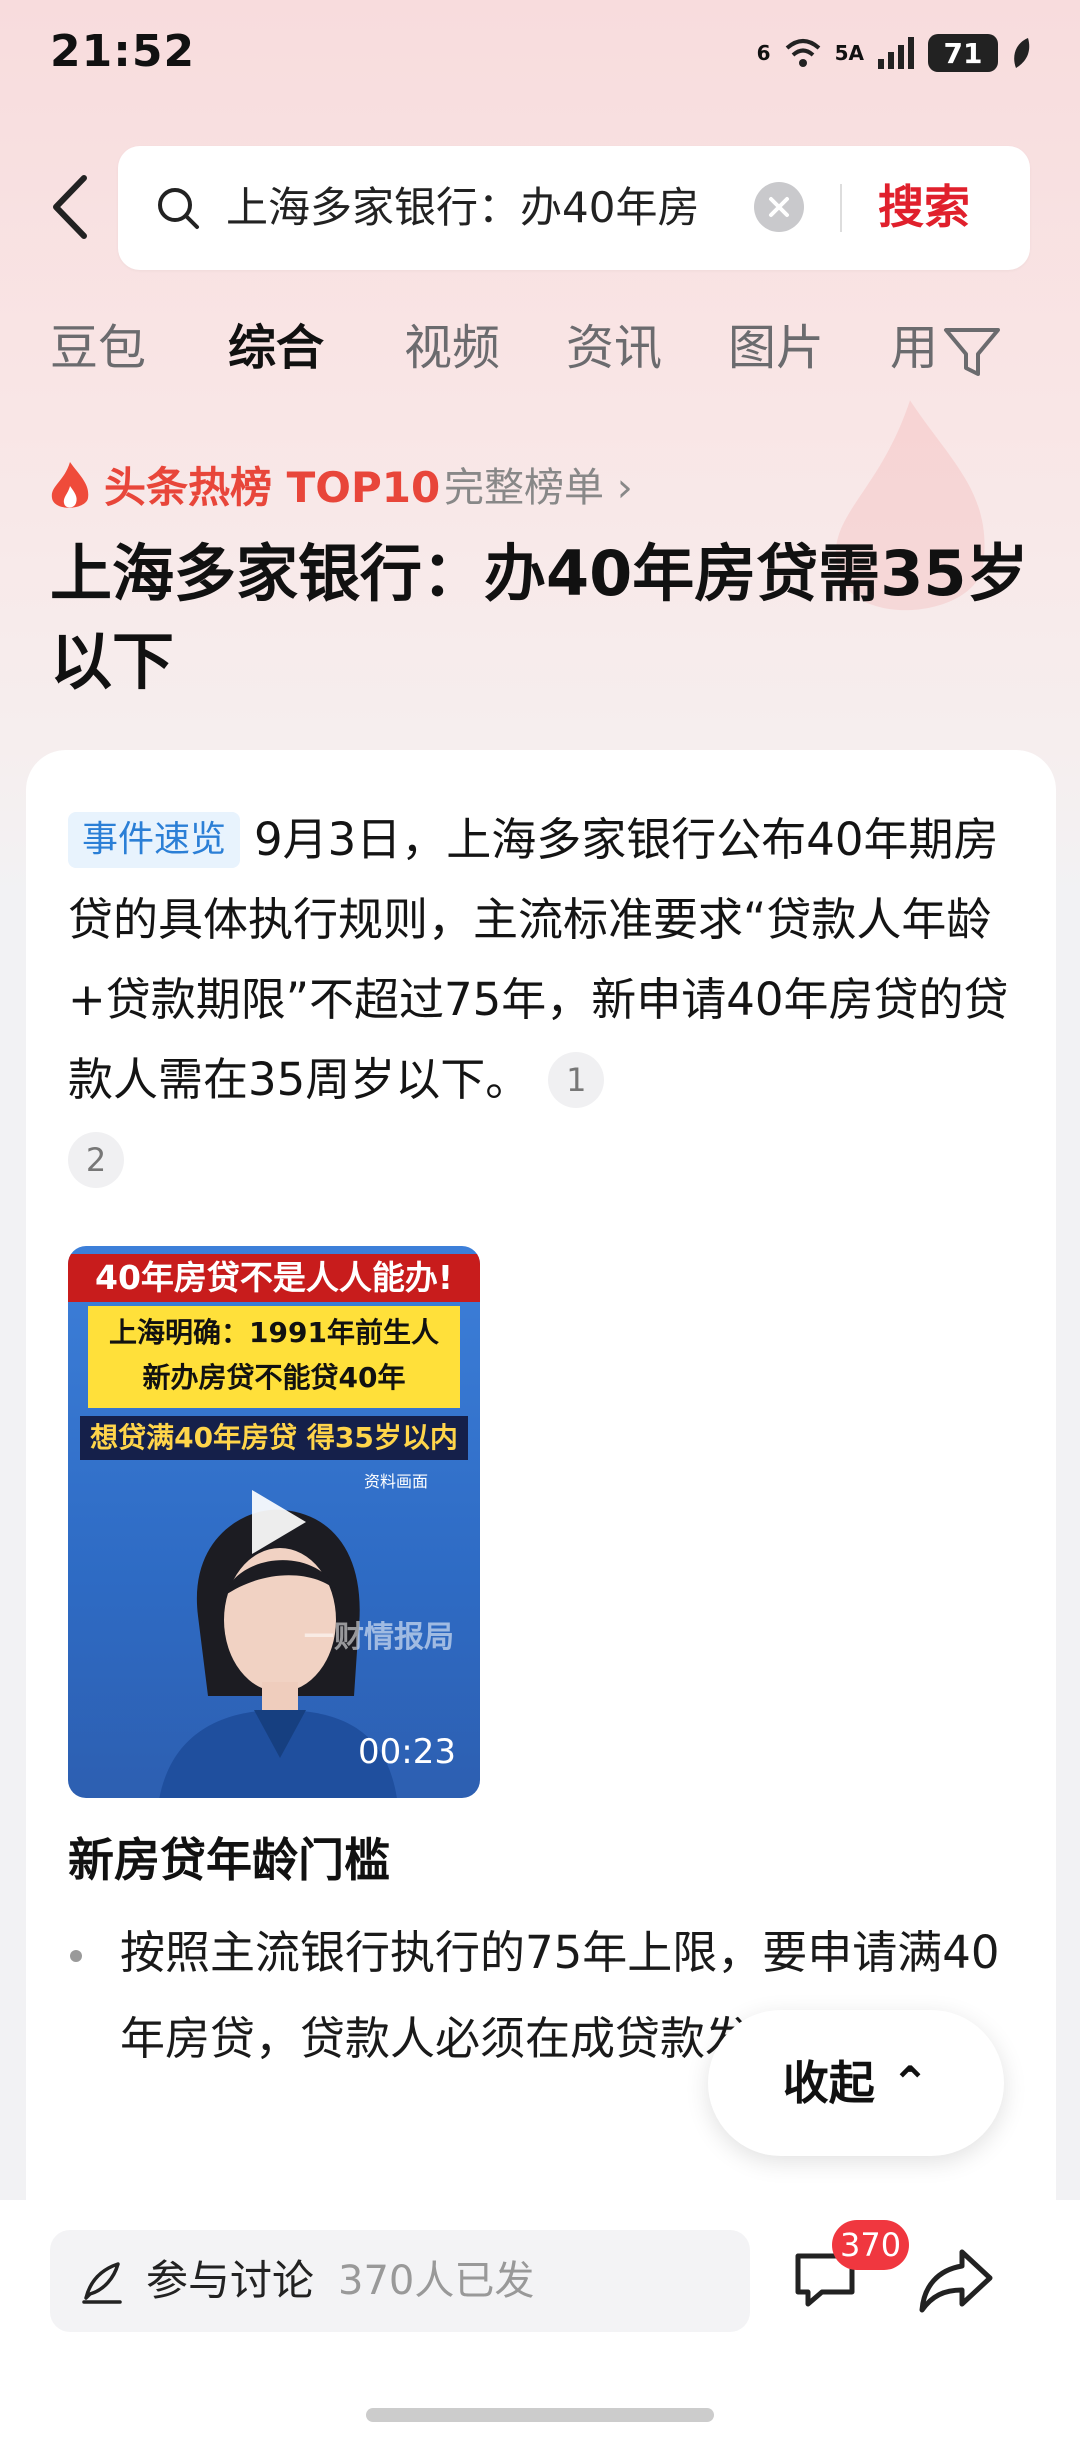  What do you see at coordinates (272, 487) in the screenshot?
I see `hot-rank-label: 头条热榜 TOP10` at bounding box center [272, 487].